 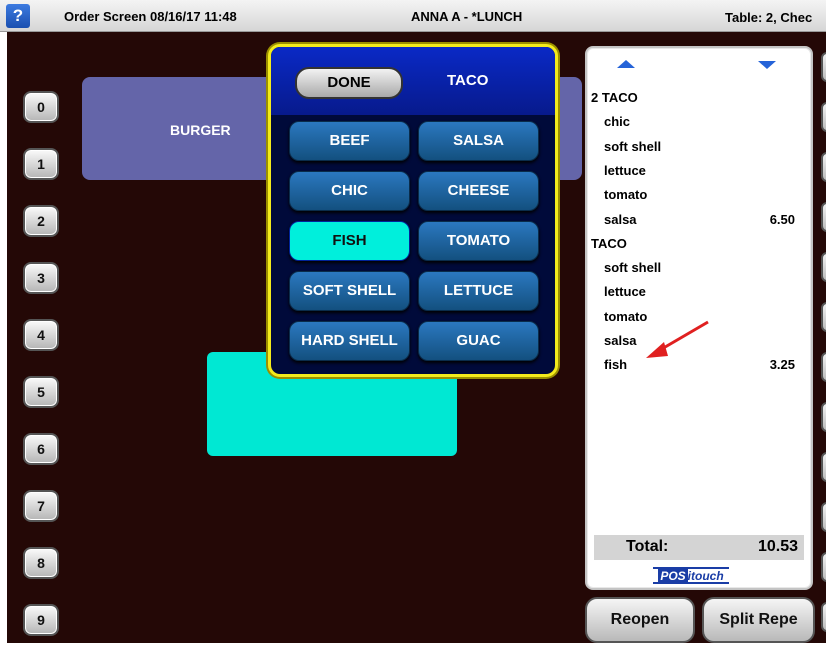 What do you see at coordinates (769, 17) in the screenshot?
I see `table-check-label: Table: 2, Chec` at bounding box center [769, 17].